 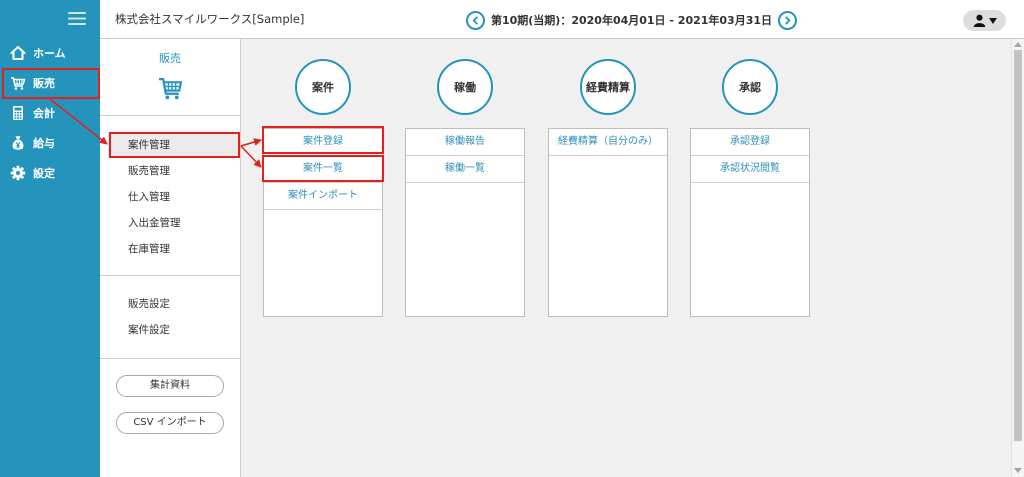 I want to click on sidebar-item-home: ホーム, so click(x=50, y=53).